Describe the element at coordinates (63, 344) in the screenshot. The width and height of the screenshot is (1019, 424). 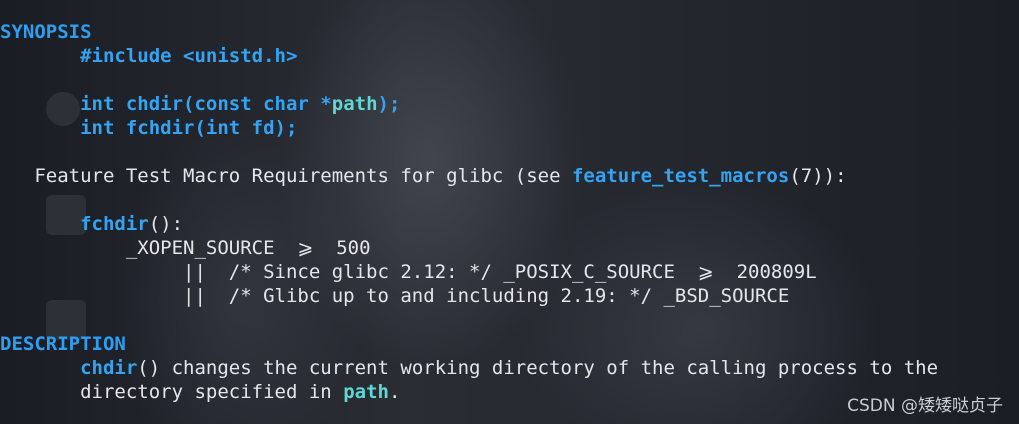
I see `description-heading: DESCRIPTION` at that location.